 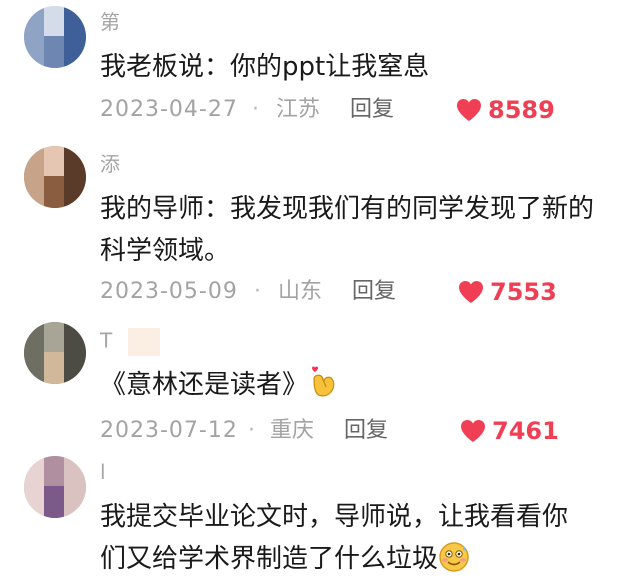 What do you see at coordinates (292, 430) in the screenshot?
I see `comment-location: 重庆` at bounding box center [292, 430].